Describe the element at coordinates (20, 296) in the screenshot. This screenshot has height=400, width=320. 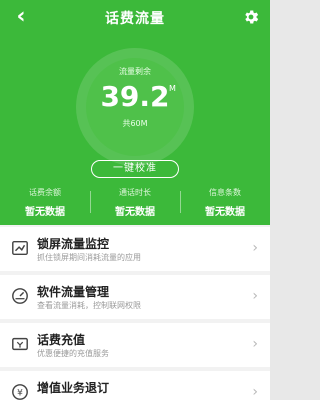
I see `gauge-icon` at that location.